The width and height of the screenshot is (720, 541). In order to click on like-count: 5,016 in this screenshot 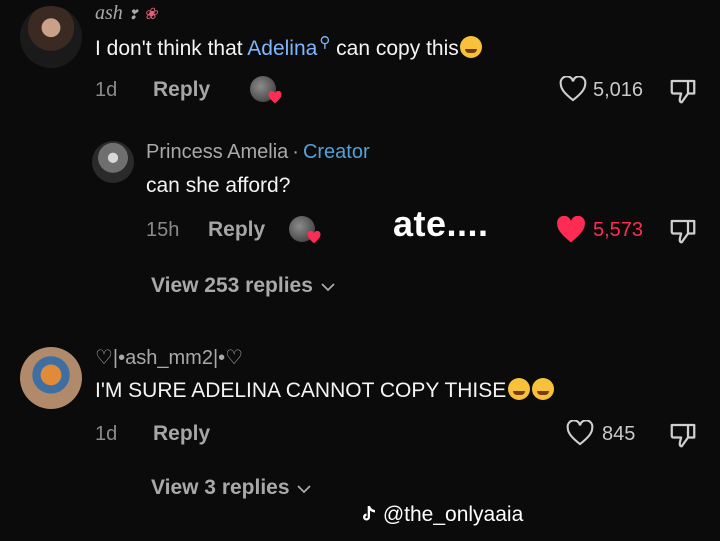, I will do `click(618, 90)`.